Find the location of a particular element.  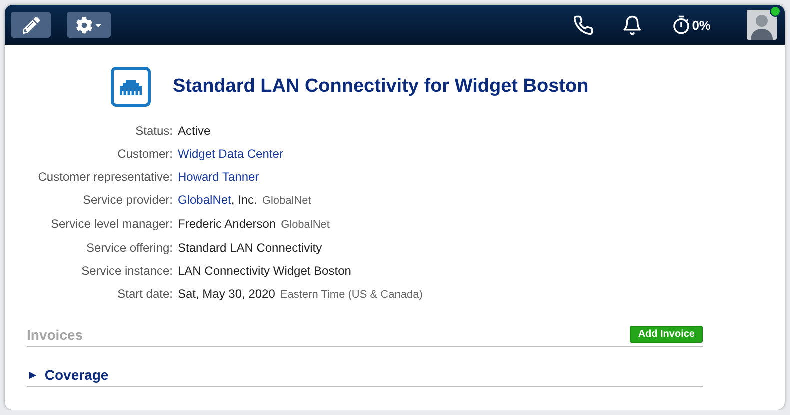

field-link: Widget Data Center is located at coordinates (231, 154).